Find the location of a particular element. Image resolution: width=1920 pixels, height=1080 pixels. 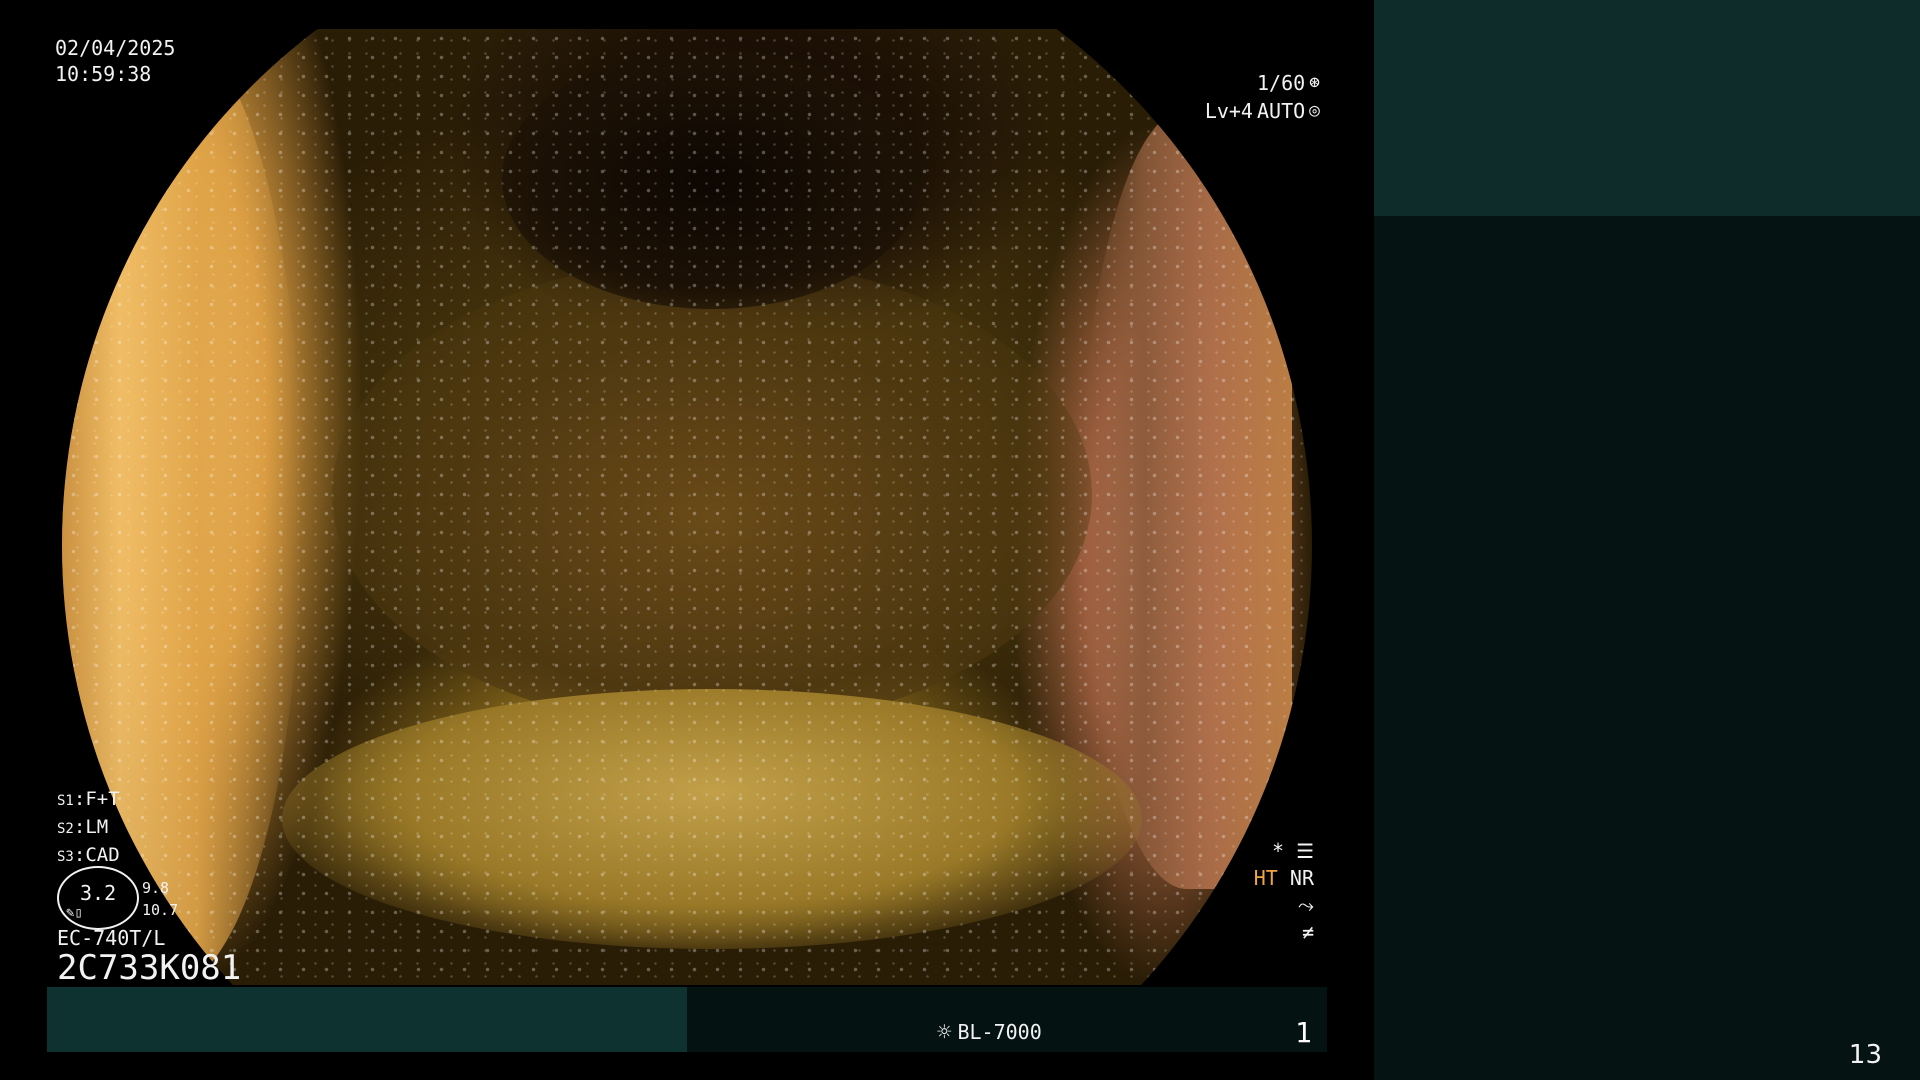

light-source-icon: ☼ is located at coordinates (944, 1032).